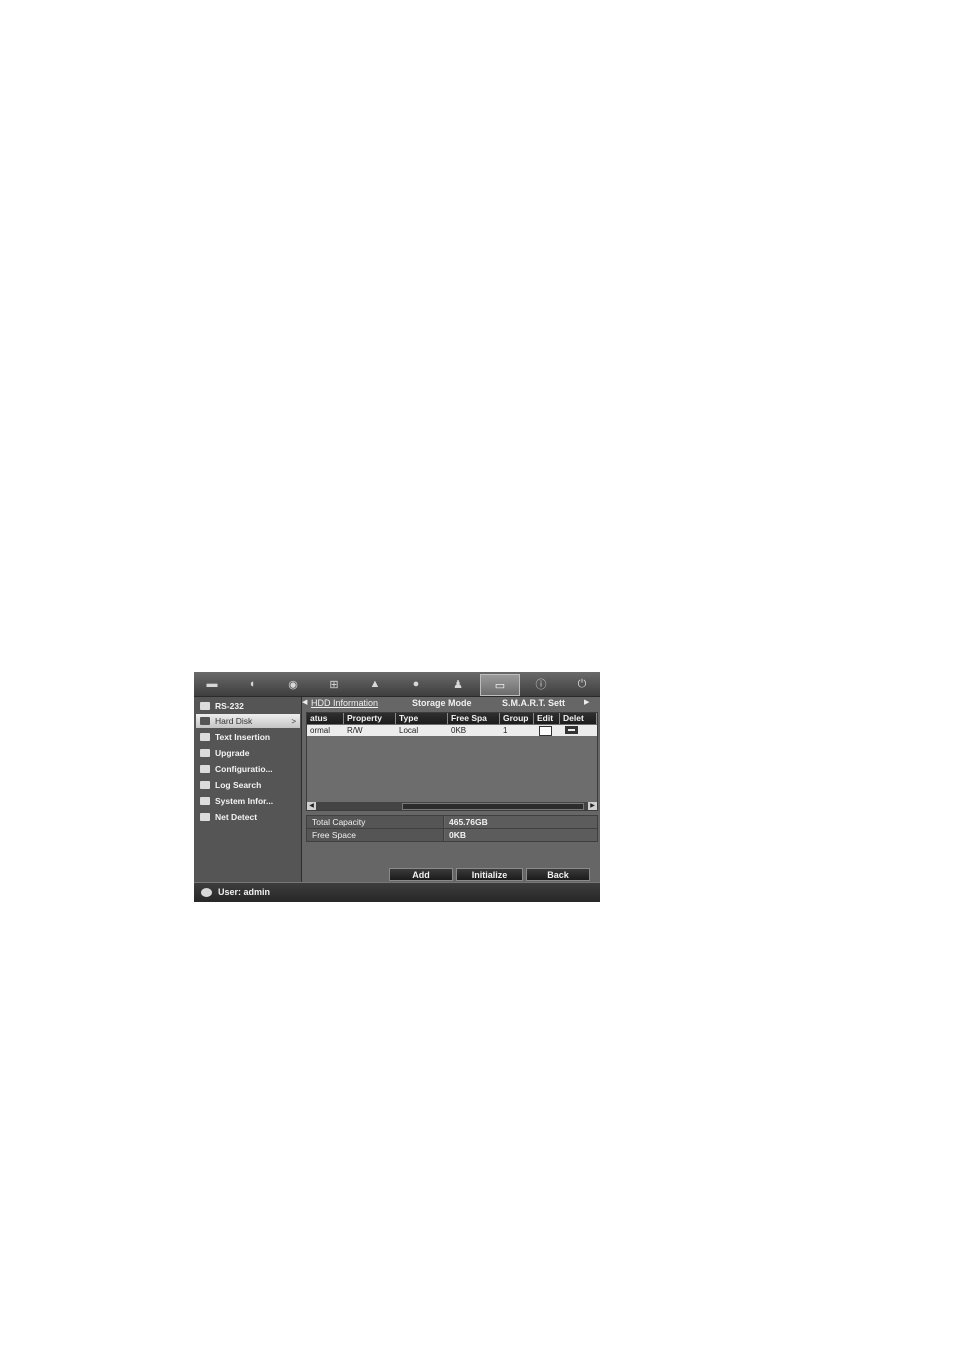 Image resolution: width=954 pixels, height=1350 pixels. What do you see at coordinates (416, 684) in the screenshot?
I see `device-icon: ●` at bounding box center [416, 684].